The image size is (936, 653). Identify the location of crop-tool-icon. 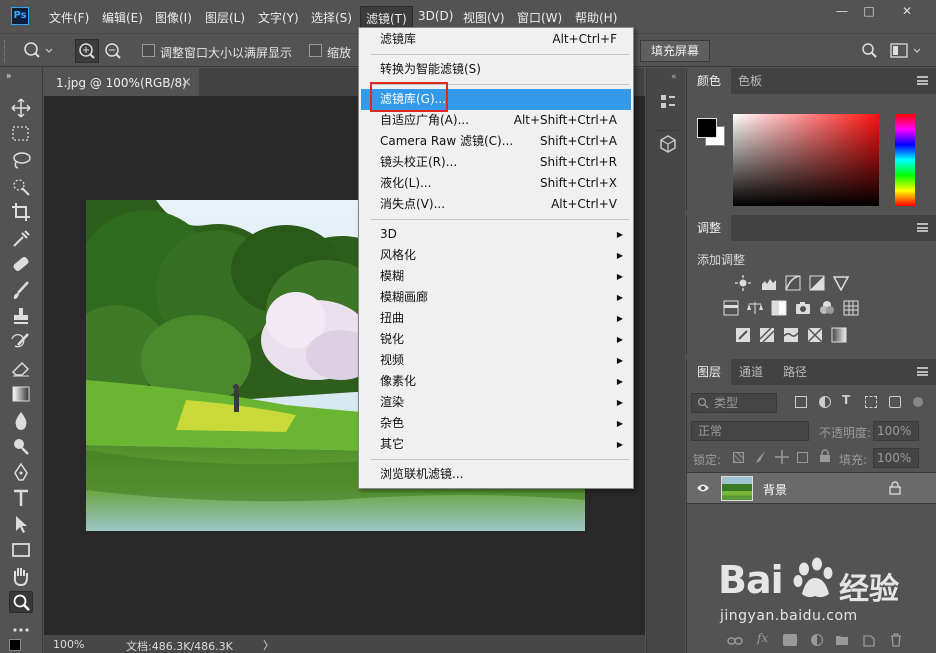
(21, 212).